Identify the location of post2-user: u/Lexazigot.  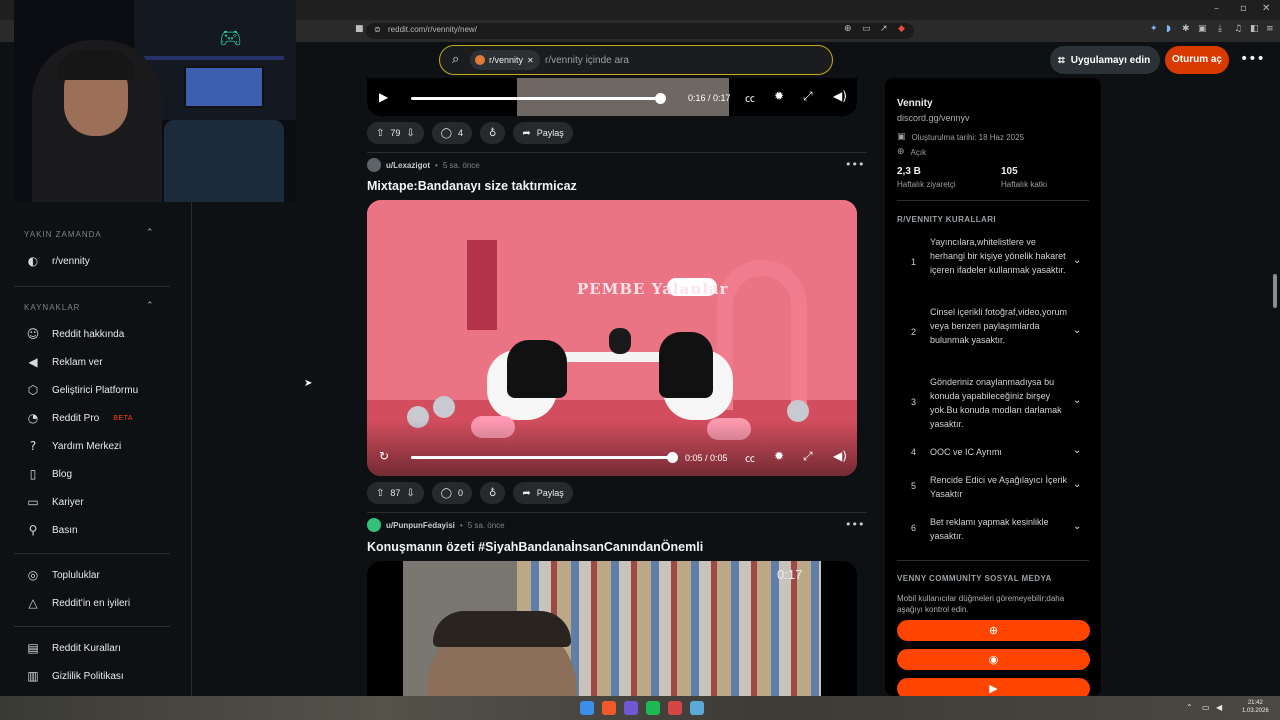
(408, 165).